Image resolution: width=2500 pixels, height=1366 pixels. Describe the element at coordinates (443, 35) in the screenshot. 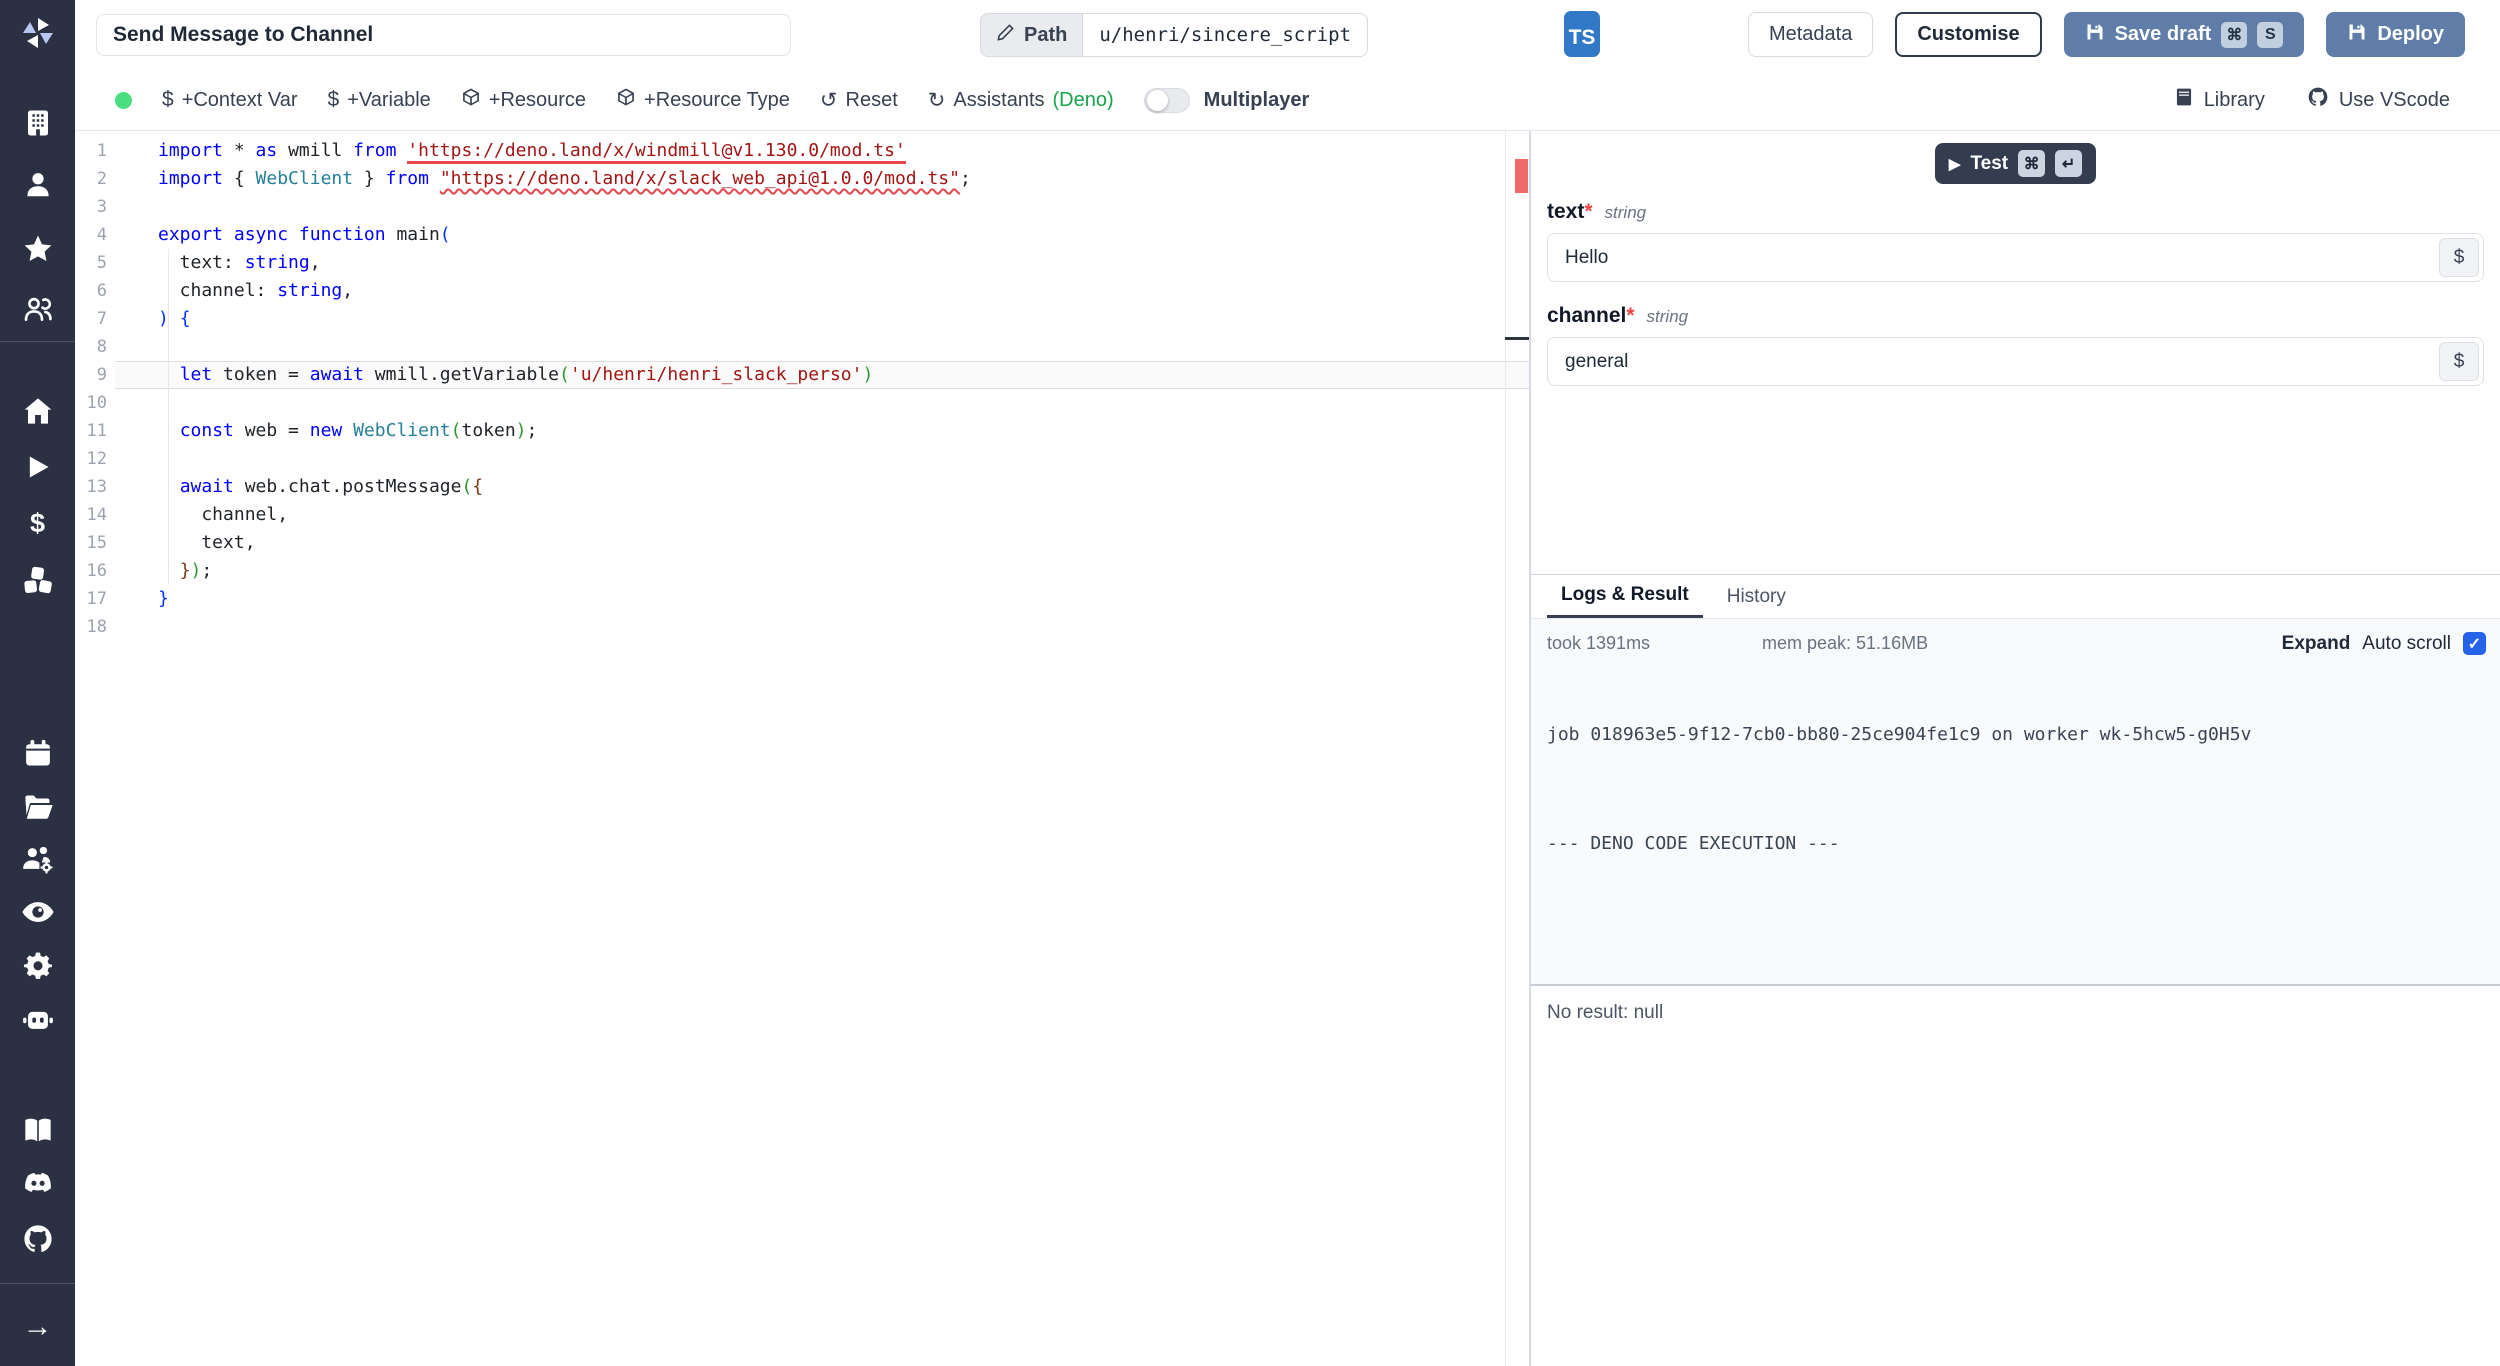

I see `script-title-input` at that location.